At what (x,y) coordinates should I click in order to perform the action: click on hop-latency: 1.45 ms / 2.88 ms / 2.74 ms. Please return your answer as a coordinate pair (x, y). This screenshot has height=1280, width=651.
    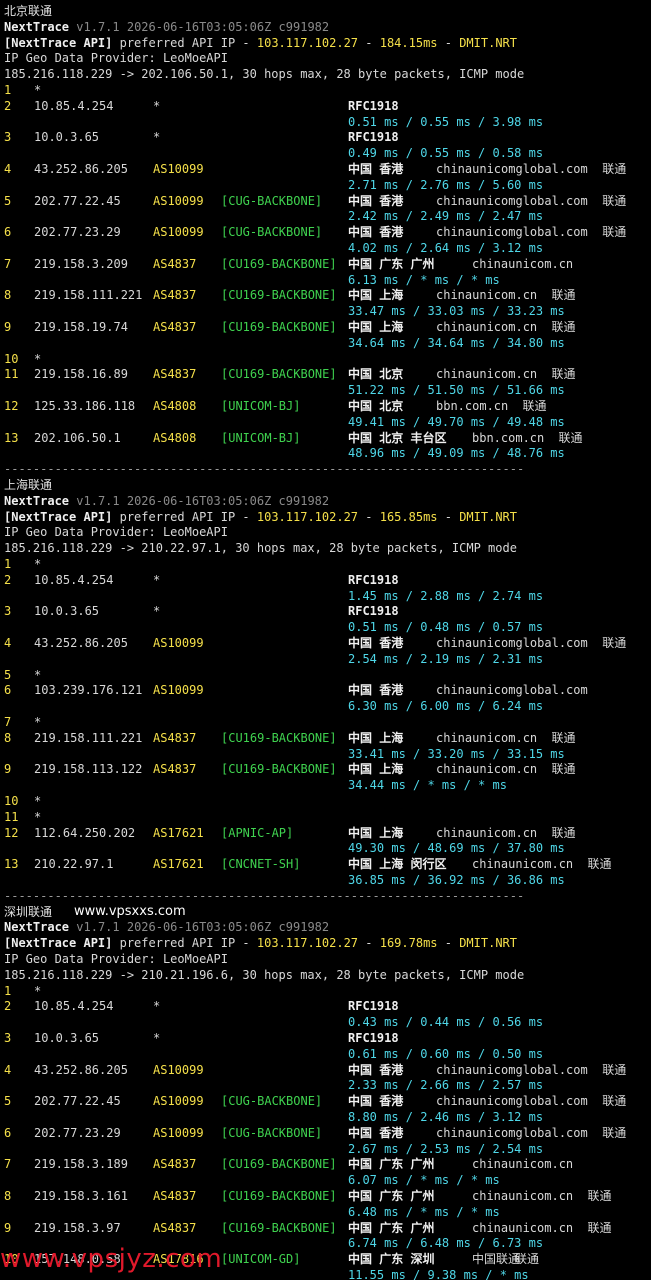
    Looking at the image, I should click on (446, 595).